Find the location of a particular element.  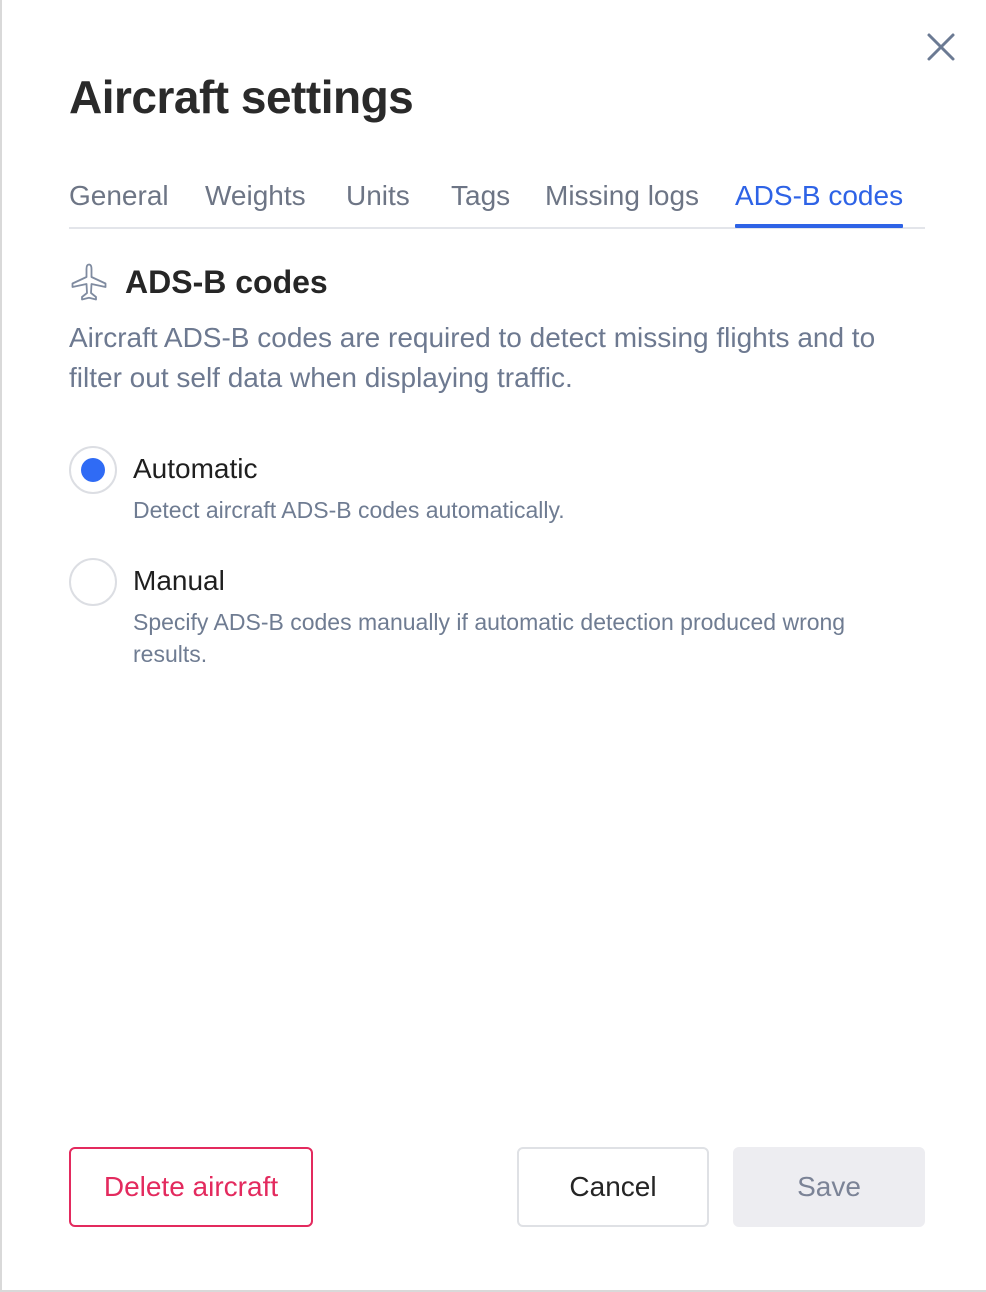

airplane-icon is located at coordinates (89, 282).